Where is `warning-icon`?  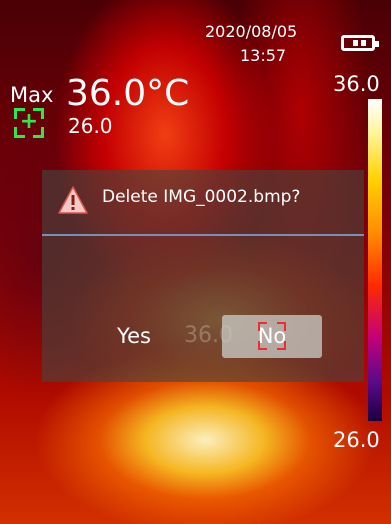 warning-icon is located at coordinates (73, 200).